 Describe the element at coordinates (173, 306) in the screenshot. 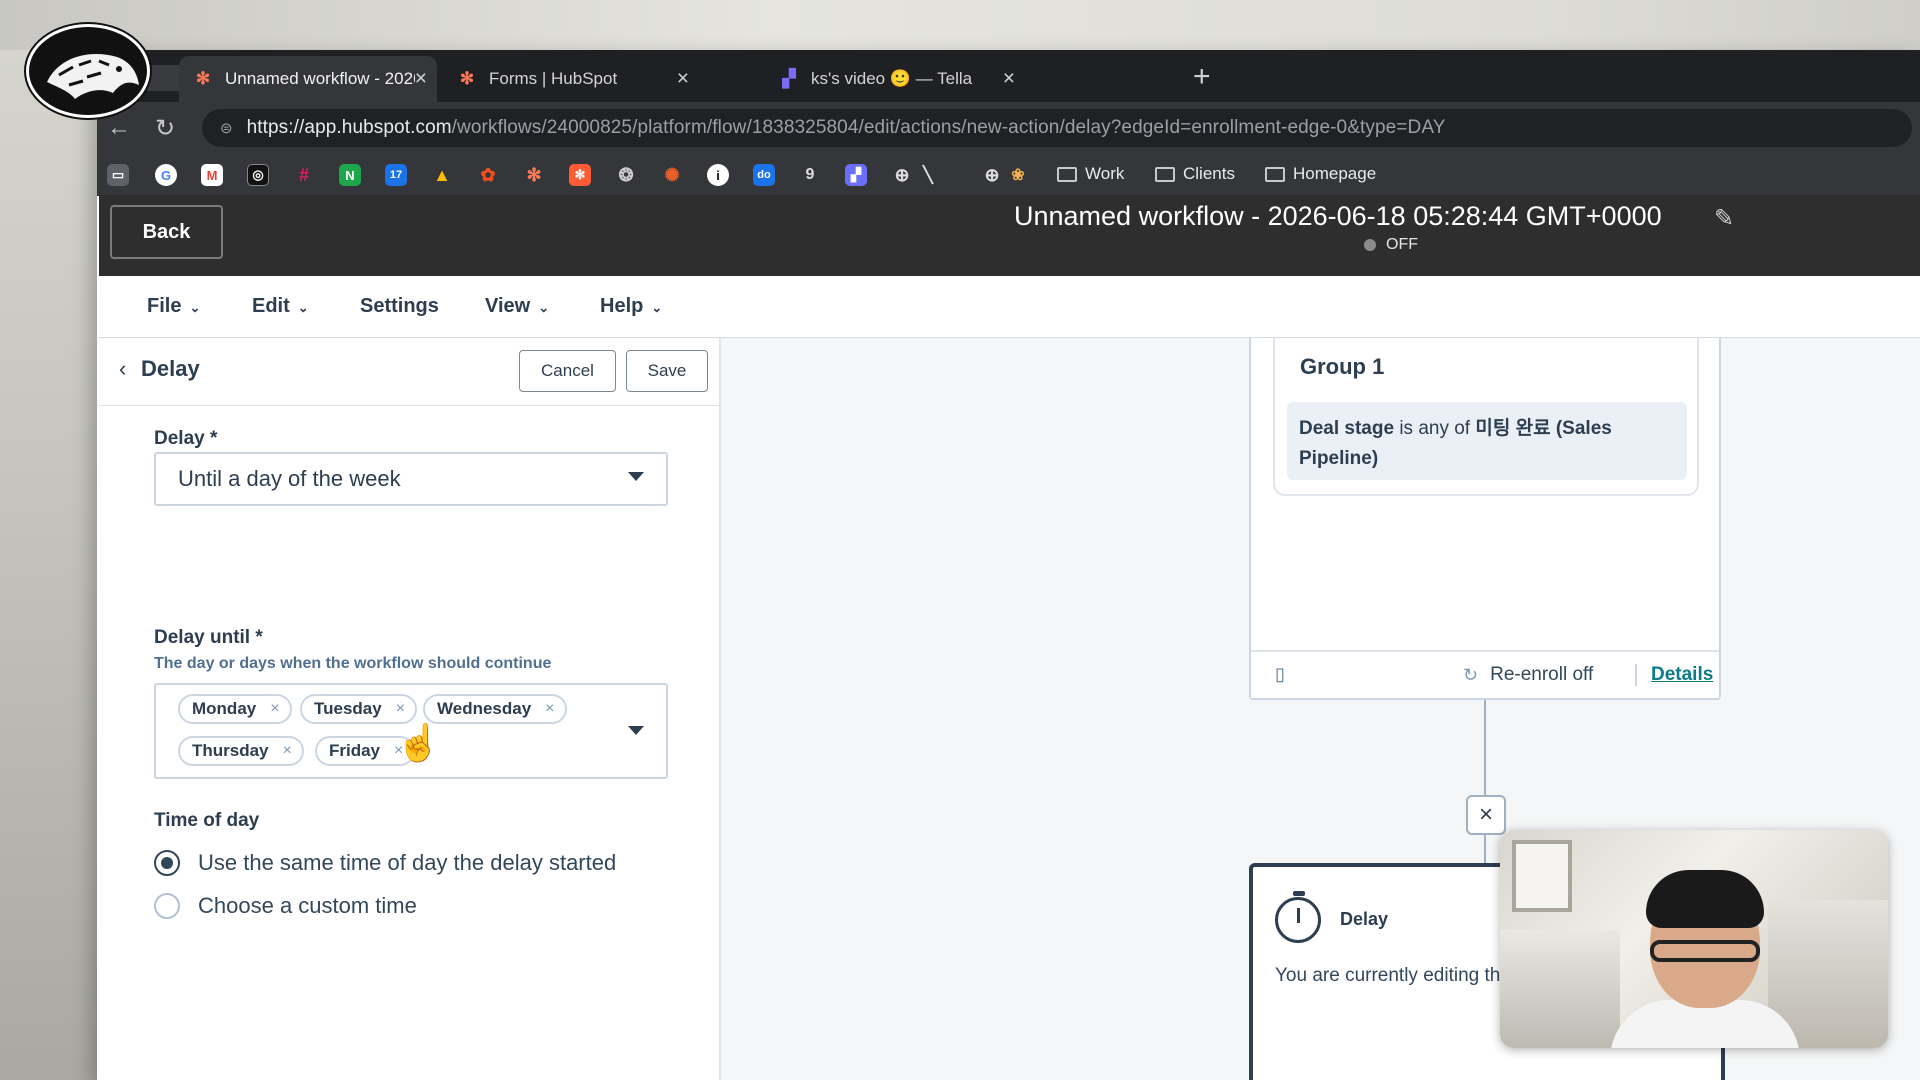

I see `menu-file: File ⌄` at that location.